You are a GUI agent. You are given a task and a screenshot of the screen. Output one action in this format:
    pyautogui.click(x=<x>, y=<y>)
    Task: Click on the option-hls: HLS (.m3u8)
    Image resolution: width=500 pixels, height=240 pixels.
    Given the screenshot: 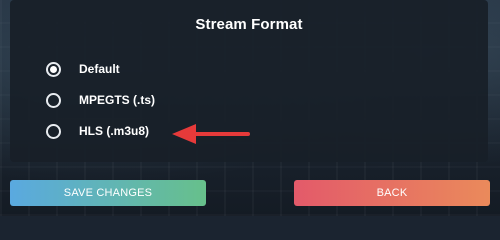 What is the action you would take?
    pyautogui.click(x=97, y=131)
    